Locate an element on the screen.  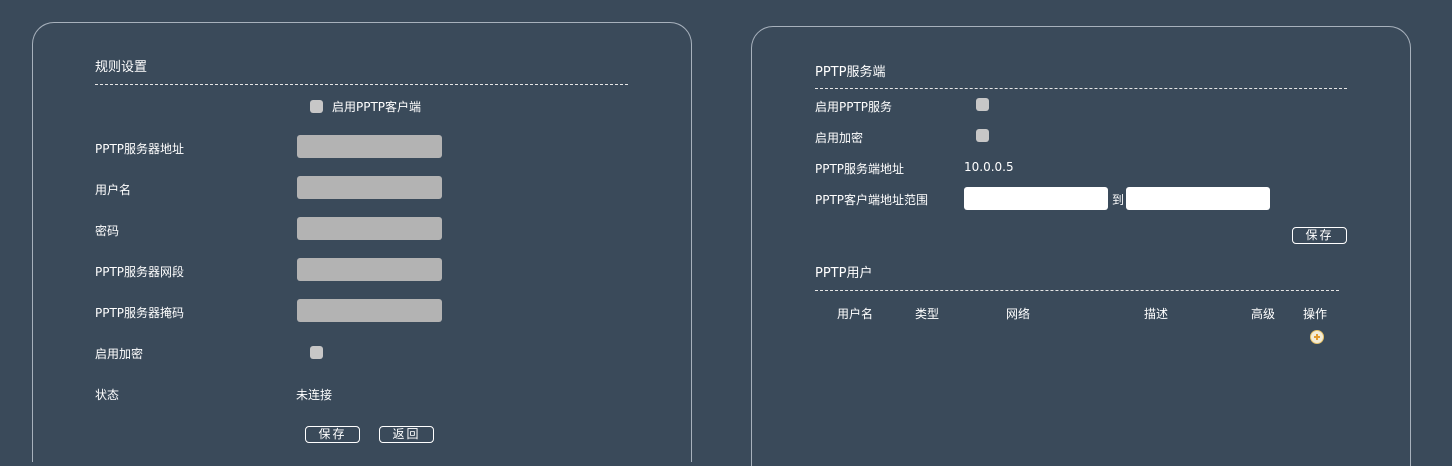
server-address-input is located at coordinates (369, 146).